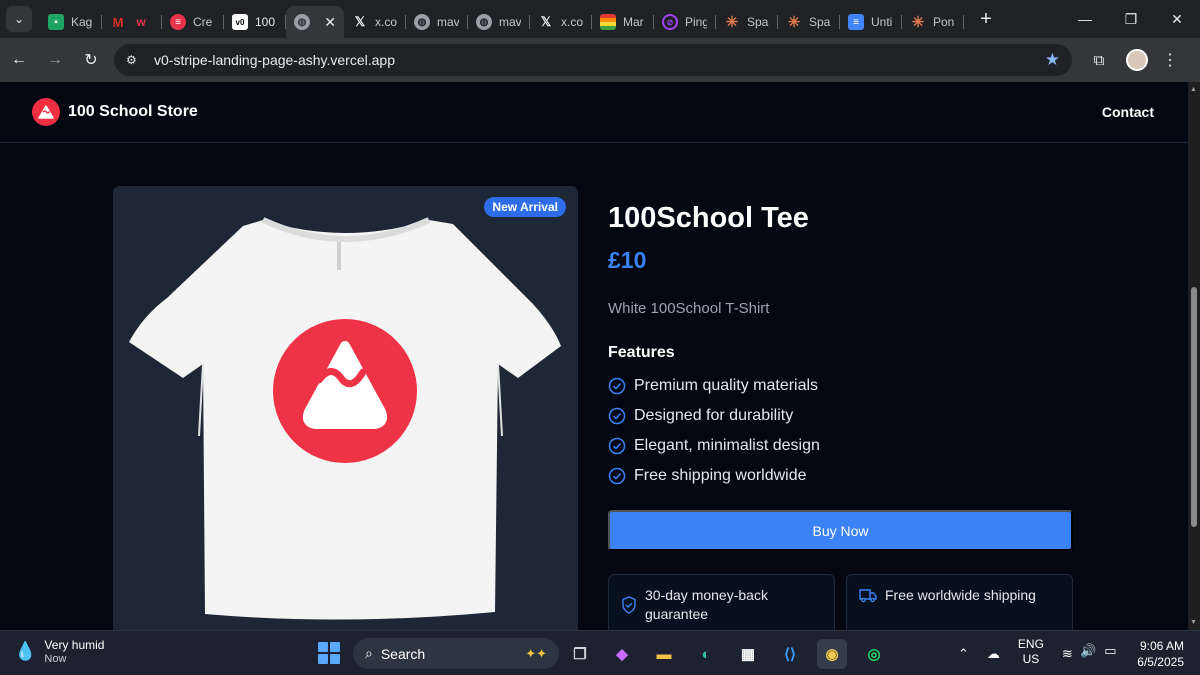  Describe the element at coordinates (841, 386) in the screenshot. I see `feature-item: Premium quality materials` at that location.